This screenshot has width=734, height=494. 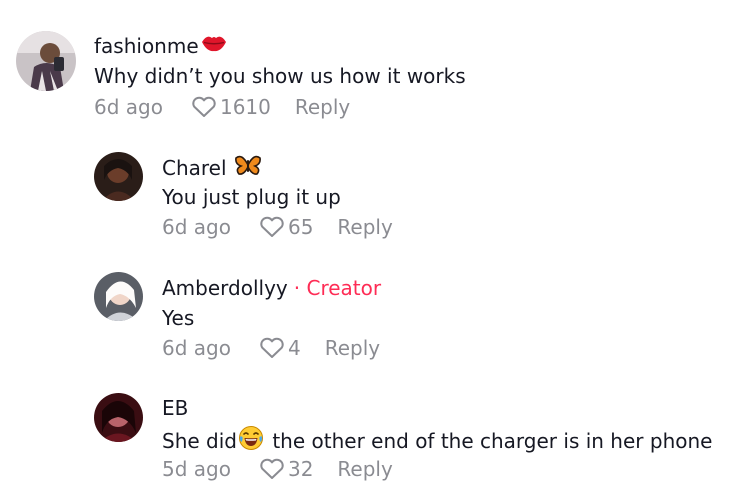 I want to click on username-text: EB, so click(x=175, y=408).